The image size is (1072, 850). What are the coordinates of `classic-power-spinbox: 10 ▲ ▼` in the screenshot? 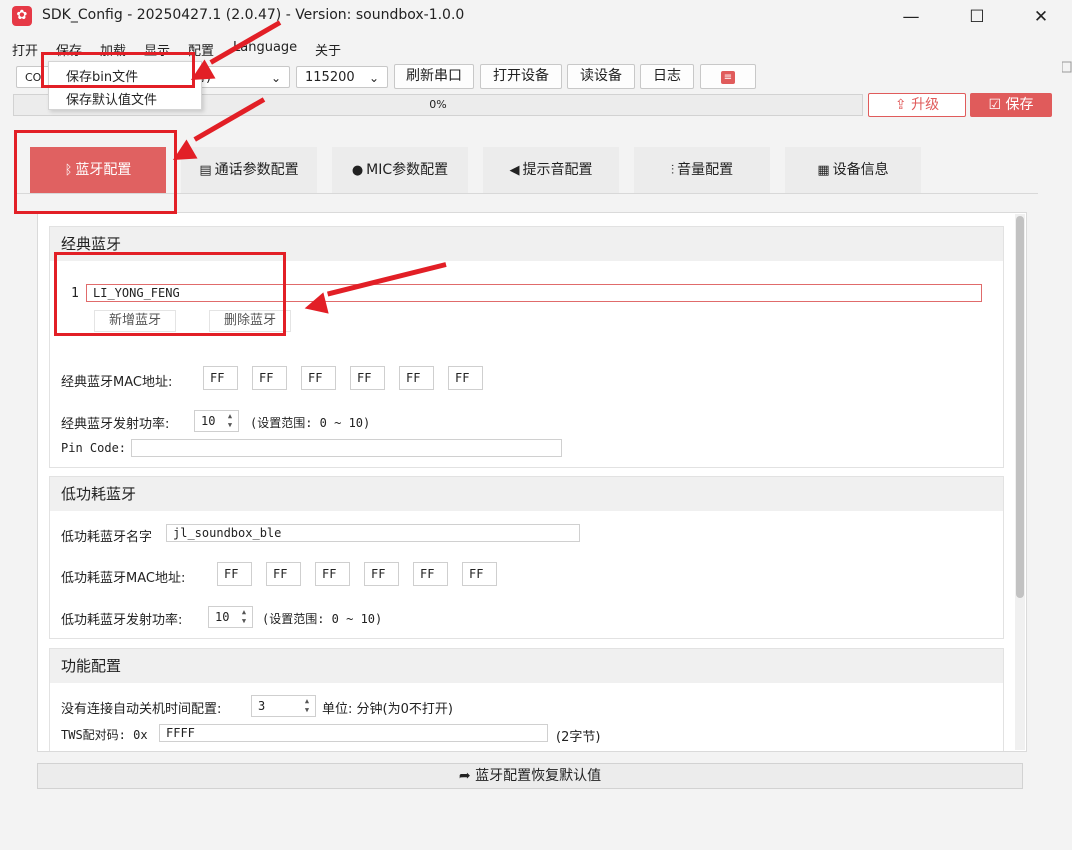 It's located at (216, 421).